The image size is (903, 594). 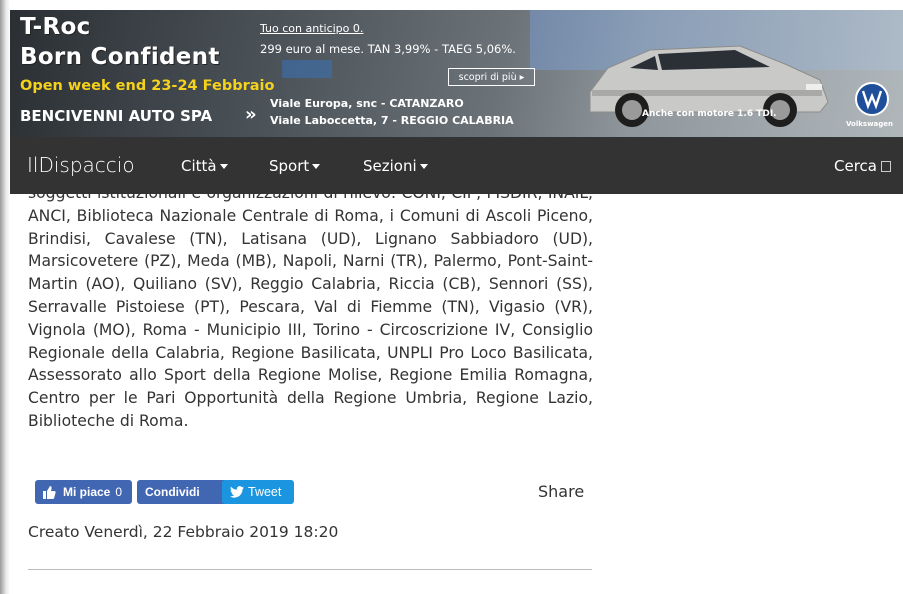 What do you see at coordinates (147, 86) in the screenshot?
I see `ad-promo: Open week end 23-24 Febbraio` at bounding box center [147, 86].